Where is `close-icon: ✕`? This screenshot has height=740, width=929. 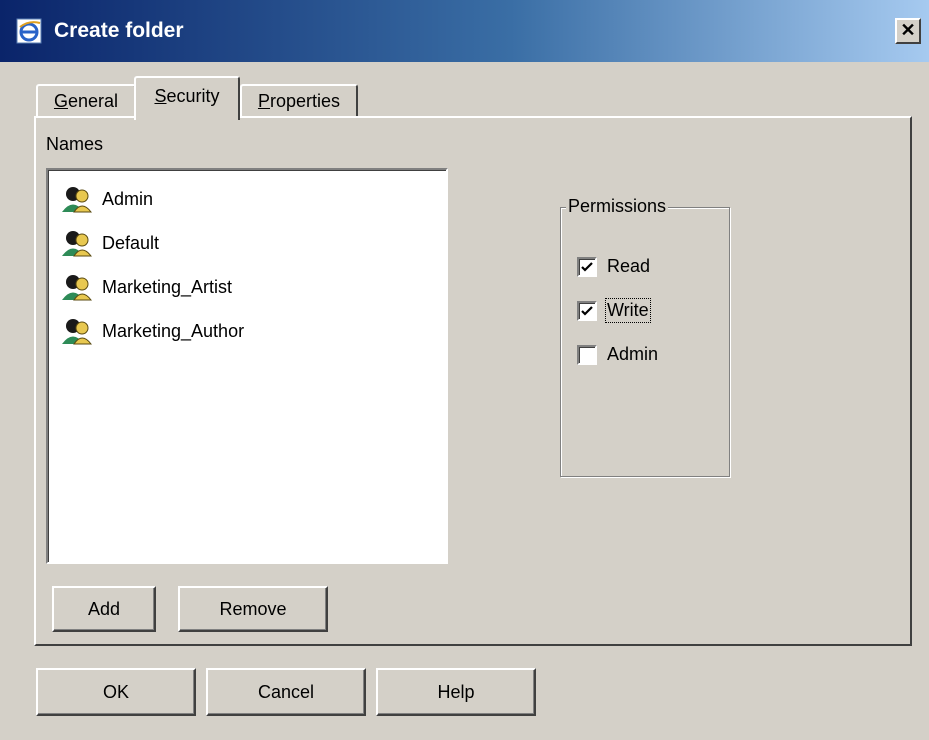 close-icon: ✕ is located at coordinates (908, 30).